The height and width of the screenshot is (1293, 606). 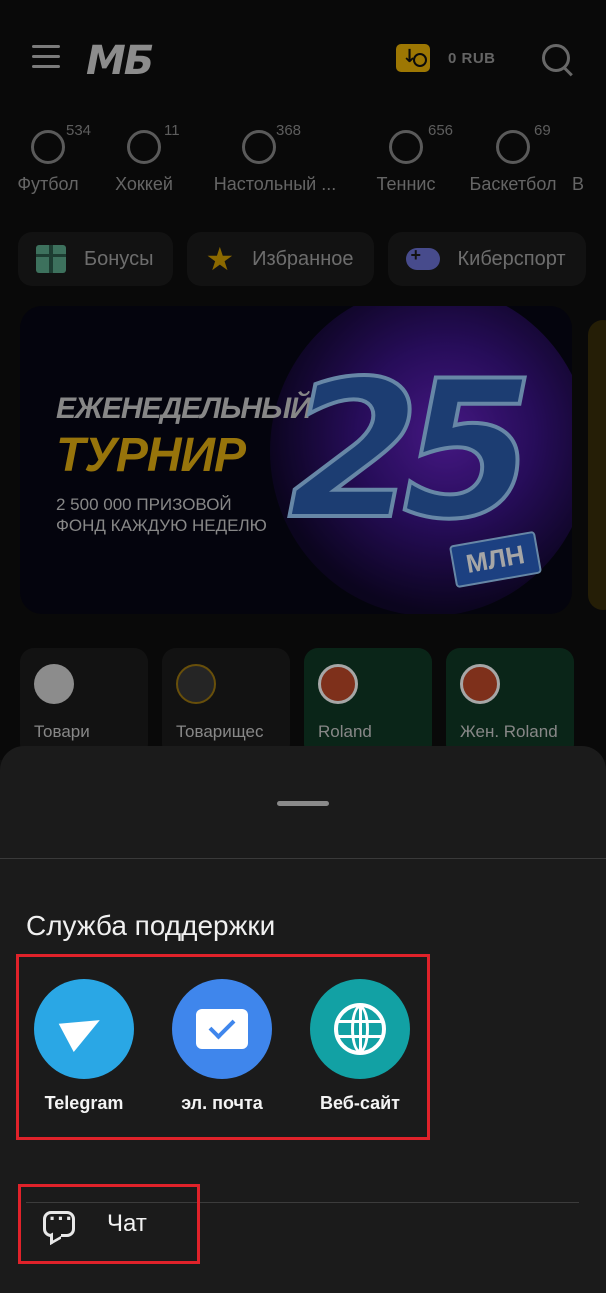 What do you see at coordinates (303, 803) in the screenshot?
I see `drag-handle` at bounding box center [303, 803].